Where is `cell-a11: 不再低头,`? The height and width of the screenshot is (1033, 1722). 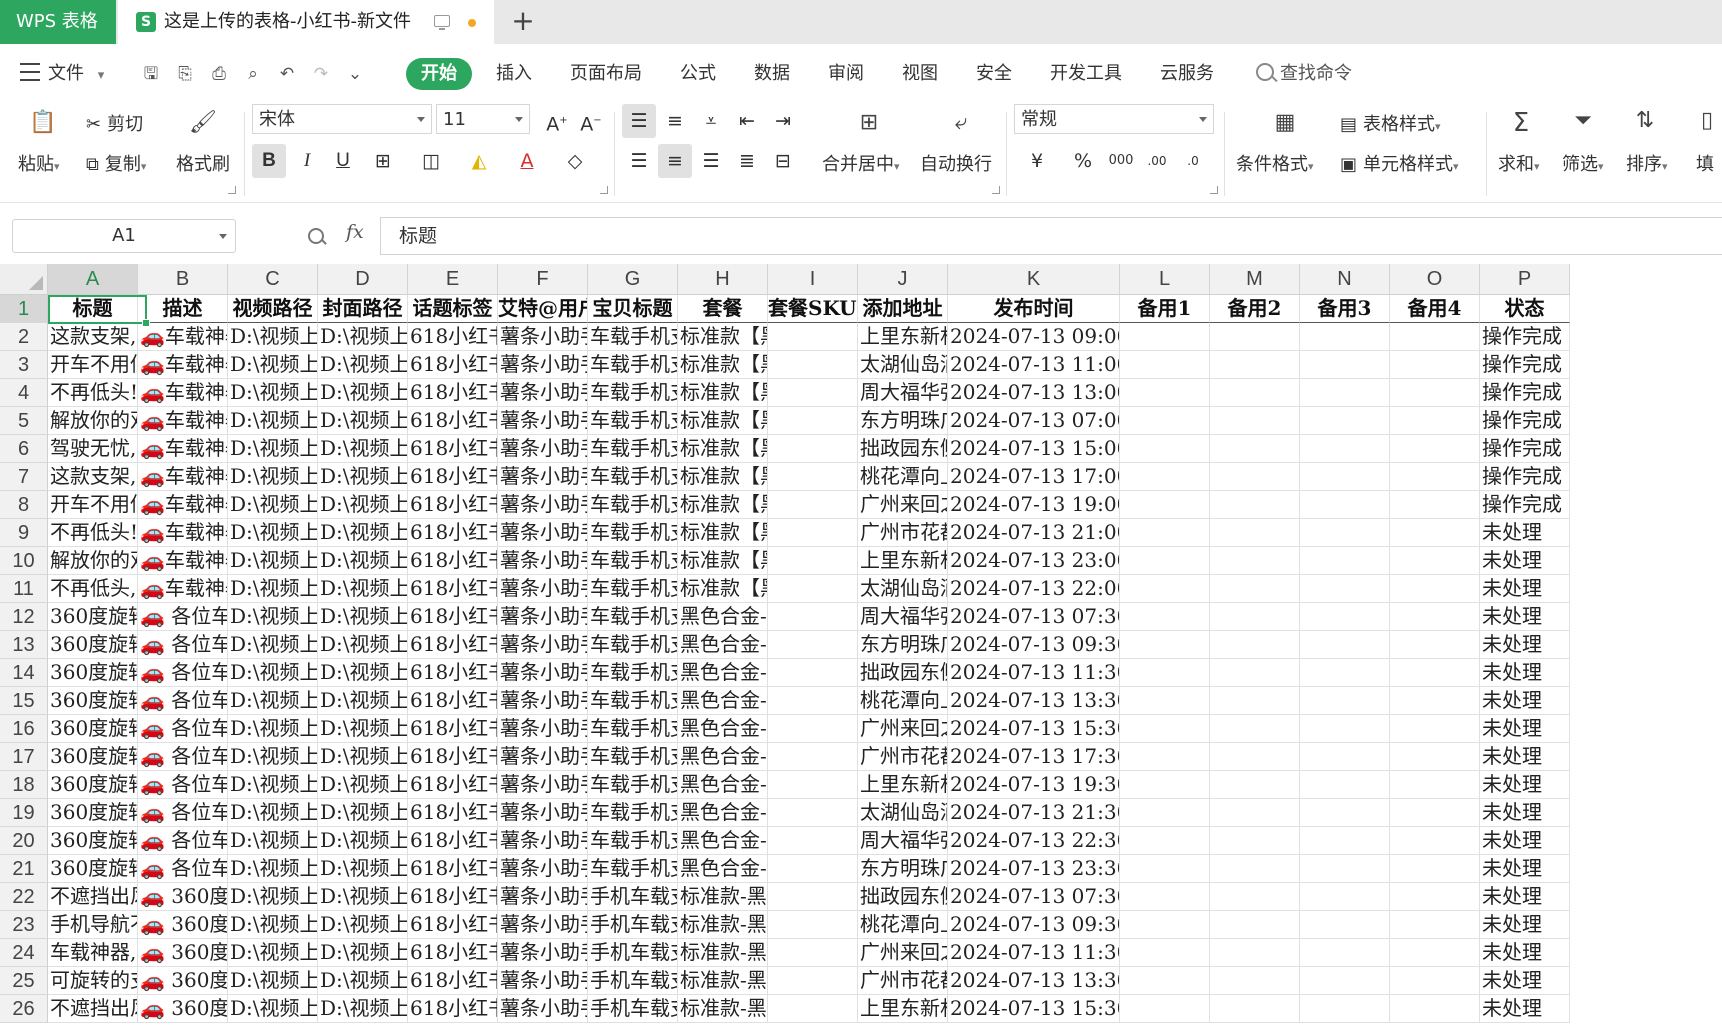
cell-a11: 不再低头, is located at coordinates (93, 589).